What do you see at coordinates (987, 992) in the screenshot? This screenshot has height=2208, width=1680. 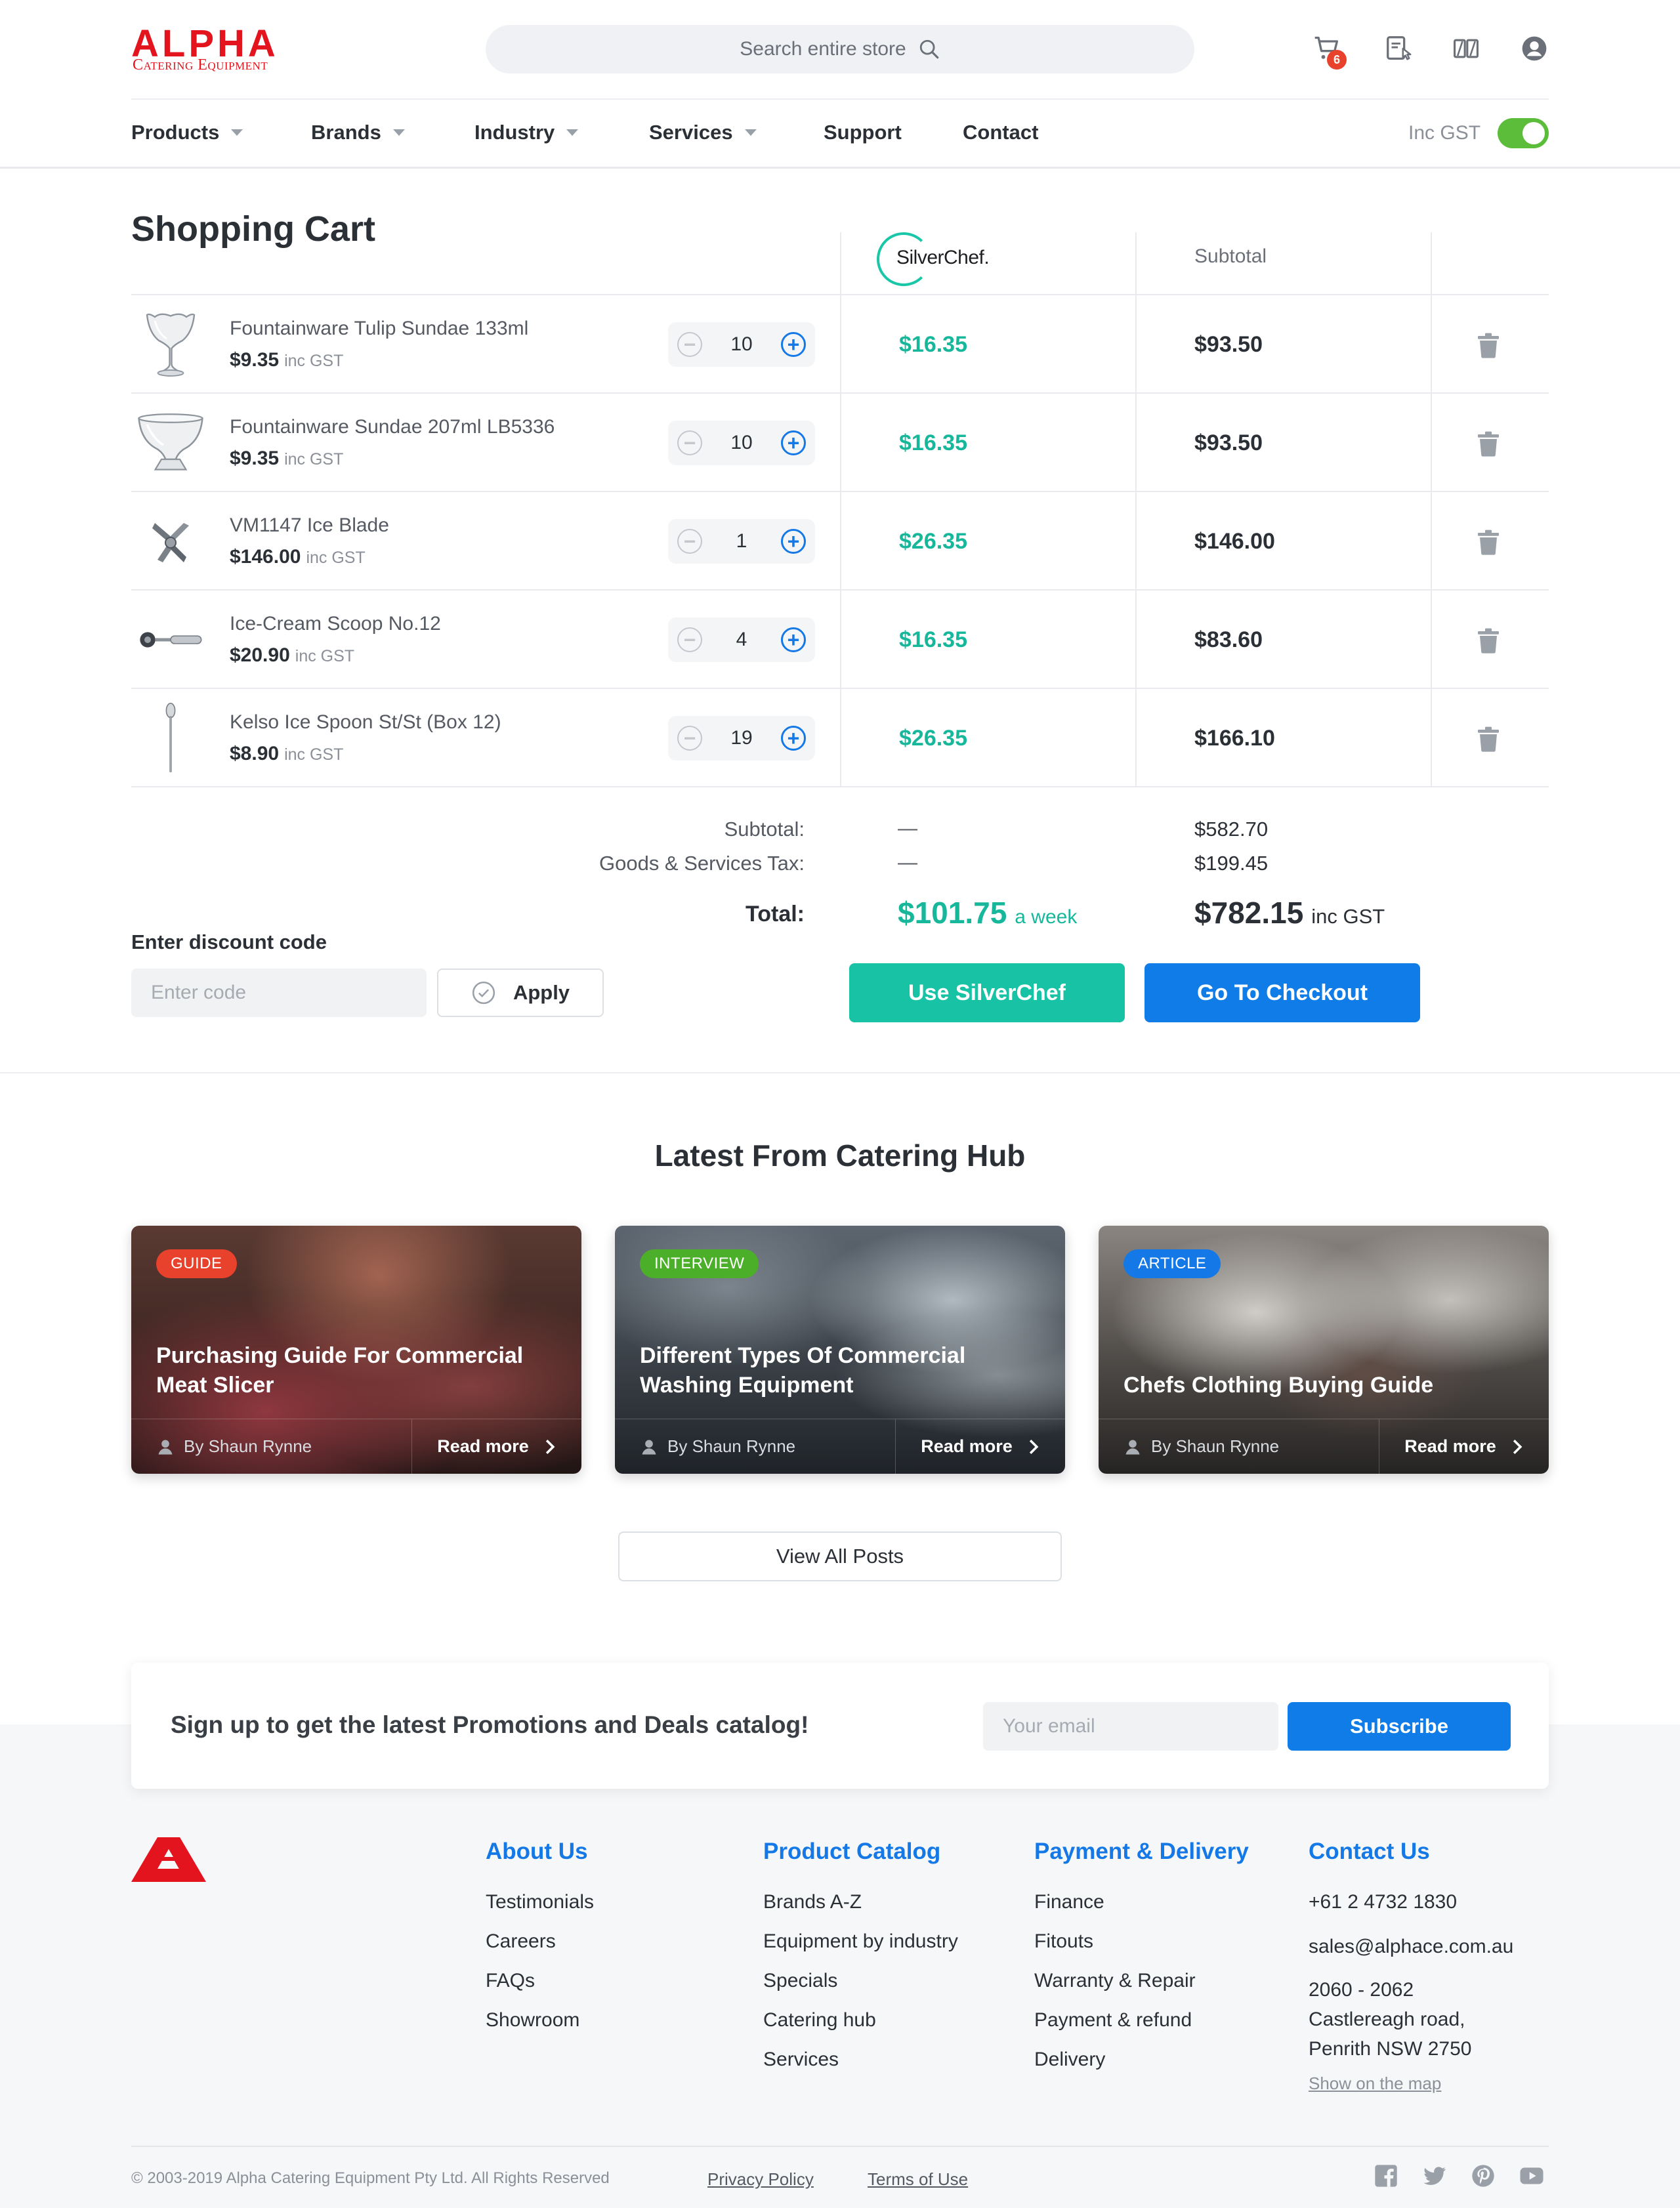 I see `use-silverchef-button: Use SilverChef` at bounding box center [987, 992].